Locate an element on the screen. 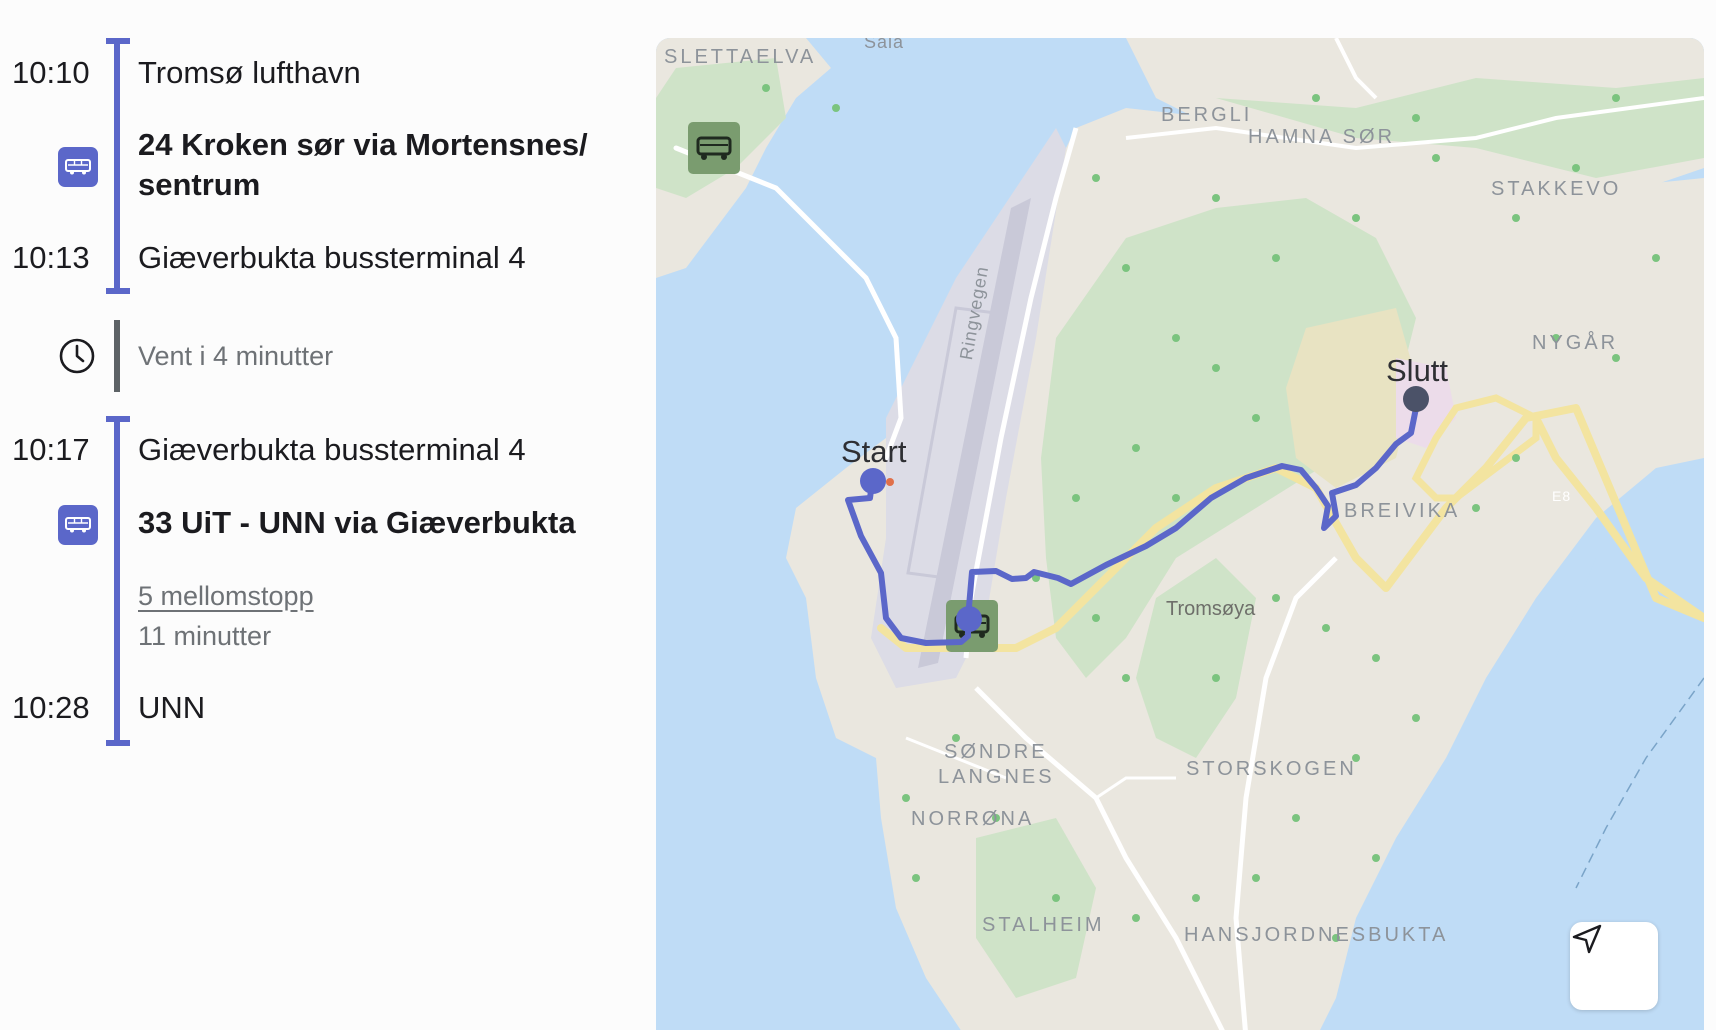 This screenshot has height=1030, width=1716. end-pin is located at coordinates (1416, 399).